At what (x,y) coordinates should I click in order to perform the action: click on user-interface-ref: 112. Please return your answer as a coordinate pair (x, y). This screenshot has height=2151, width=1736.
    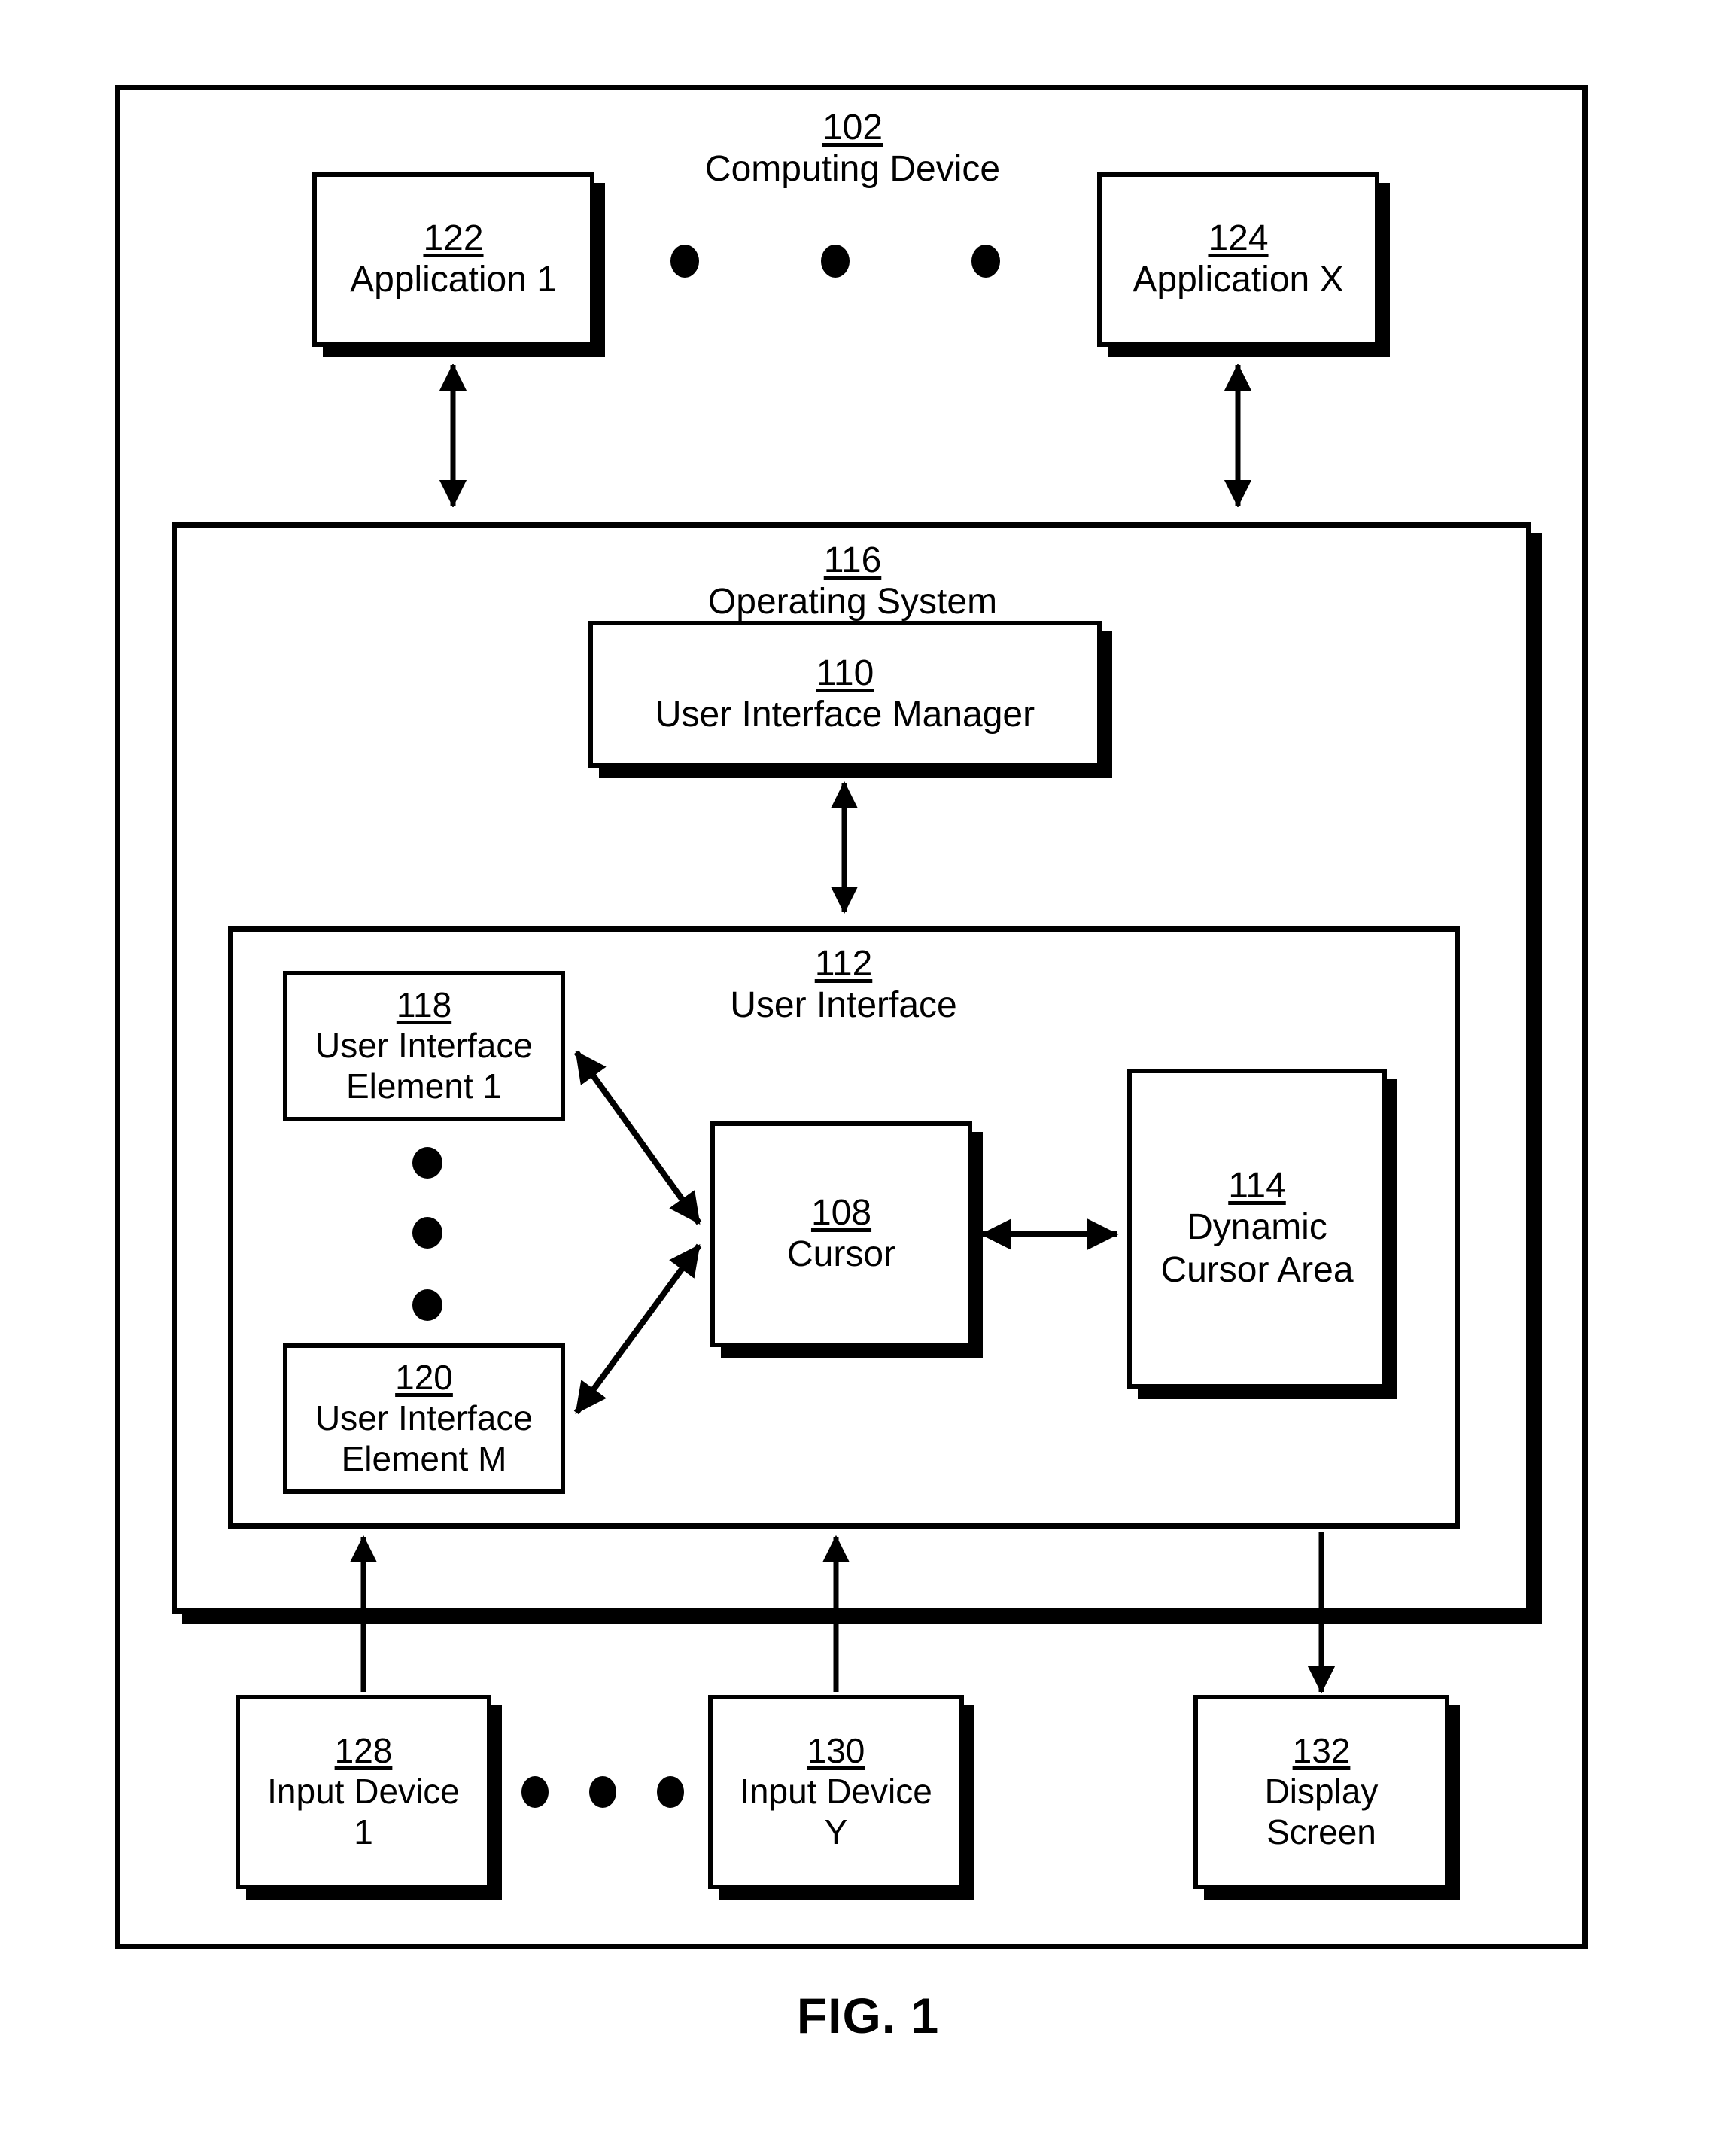
    Looking at the image, I should click on (843, 964).